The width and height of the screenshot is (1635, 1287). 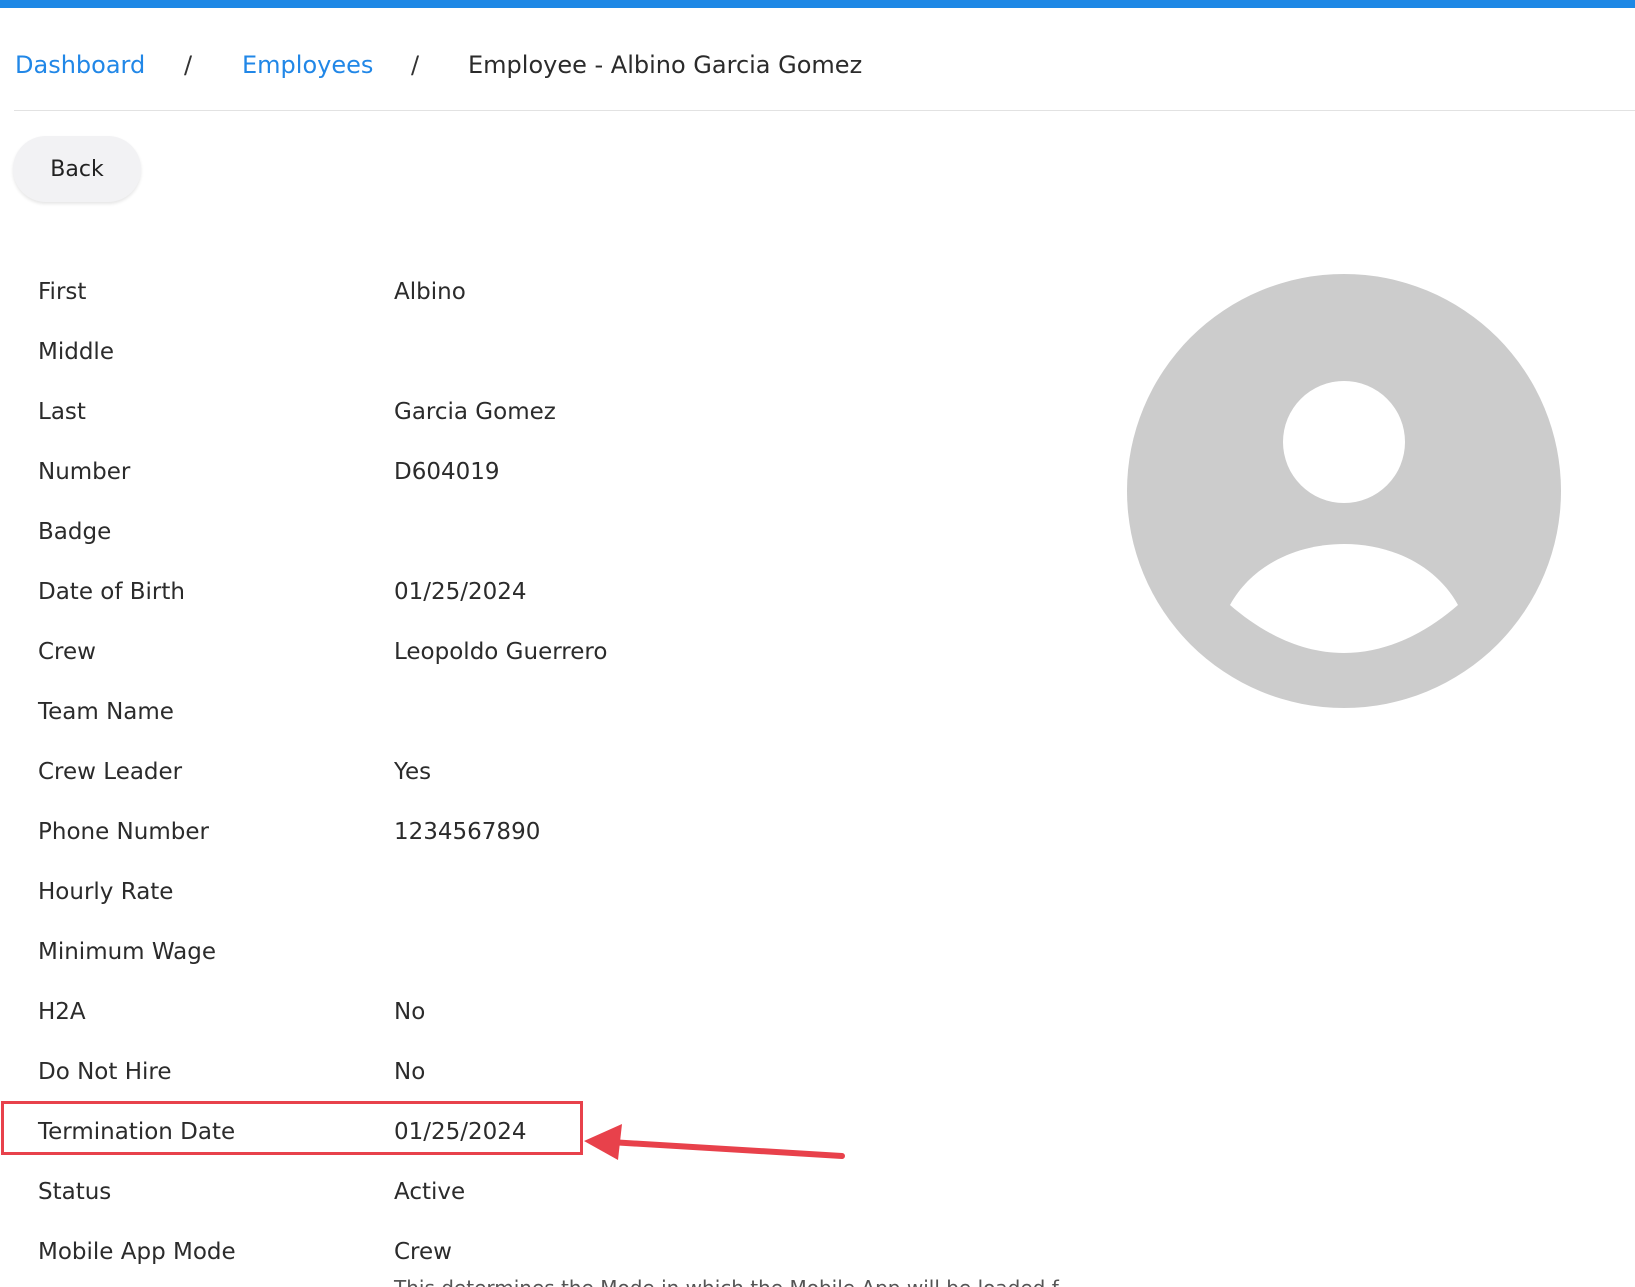 I want to click on field-value: Albino, so click(x=430, y=292).